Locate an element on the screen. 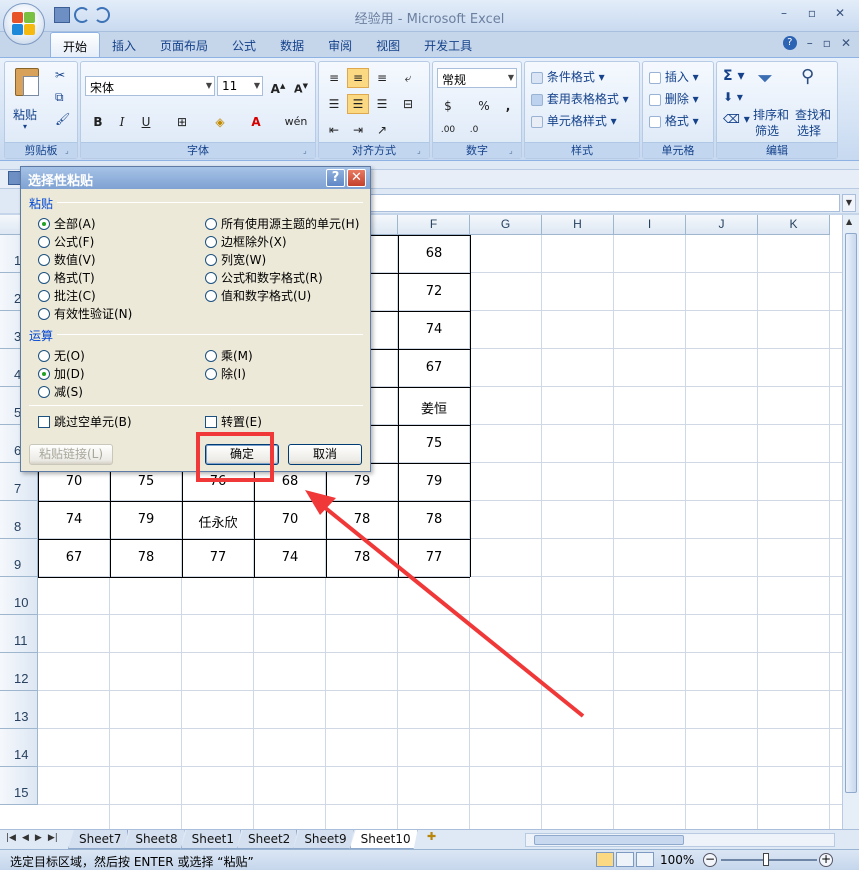 The width and height of the screenshot is (859, 870). row-header: 11 is located at coordinates (19, 634).